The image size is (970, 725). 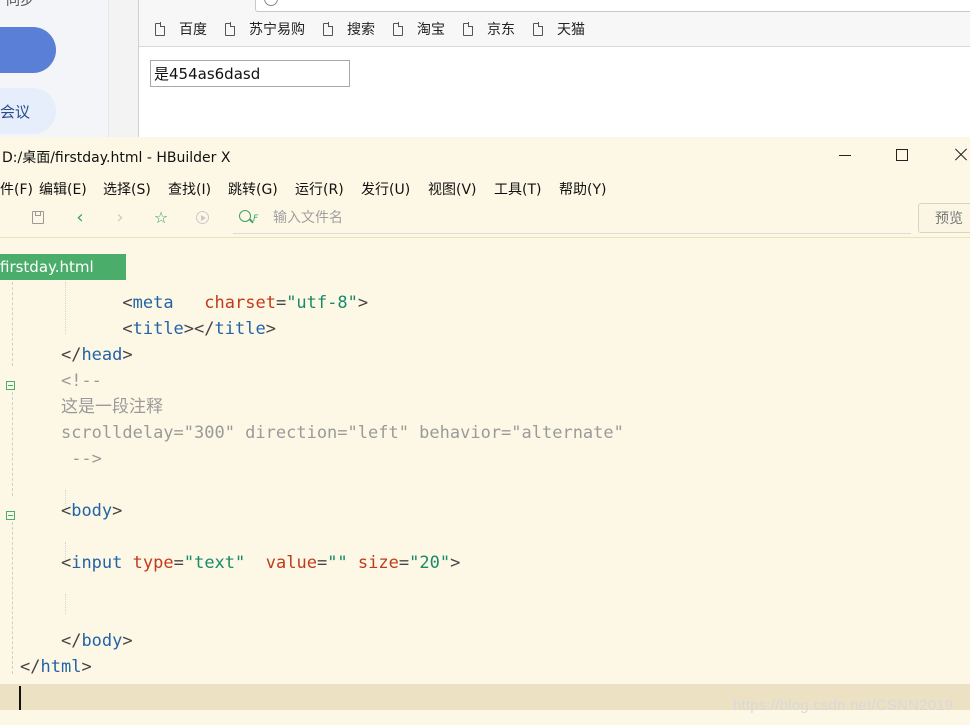 I want to click on code-line: <!--, so click(x=81, y=381).